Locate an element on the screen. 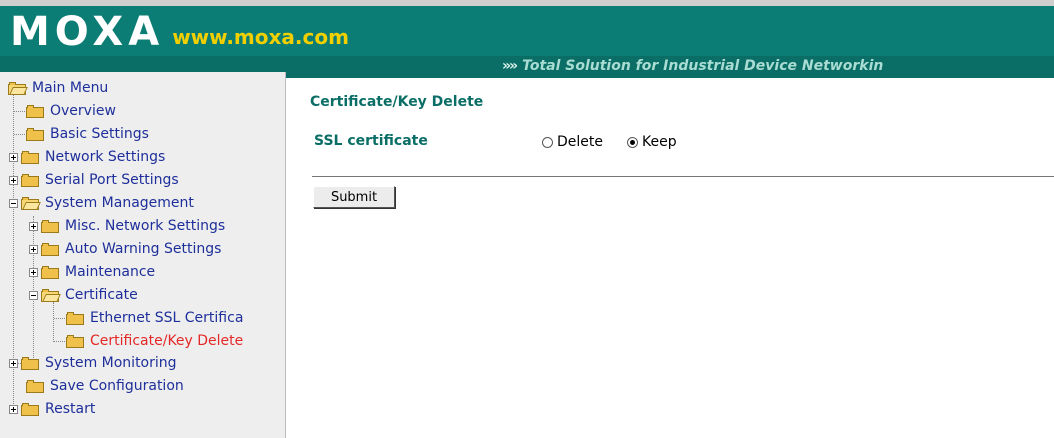 The height and width of the screenshot is (438, 1054). sidebar-item-ethernet-ssl-certificate: Ethernet SSL Certifica is located at coordinates (154, 318).